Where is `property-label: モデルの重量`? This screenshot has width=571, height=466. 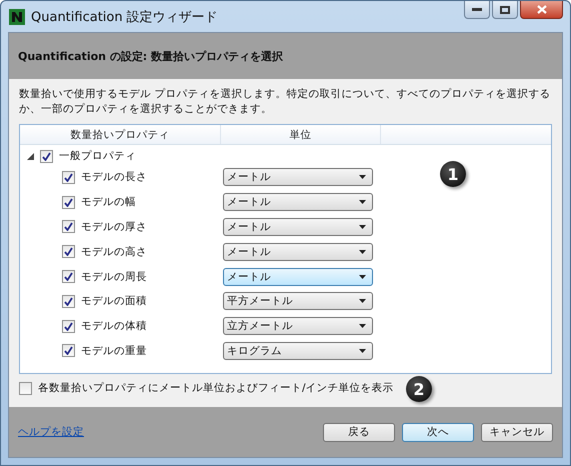
property-label: モデルの重量 is located at coordinates (114, 351).